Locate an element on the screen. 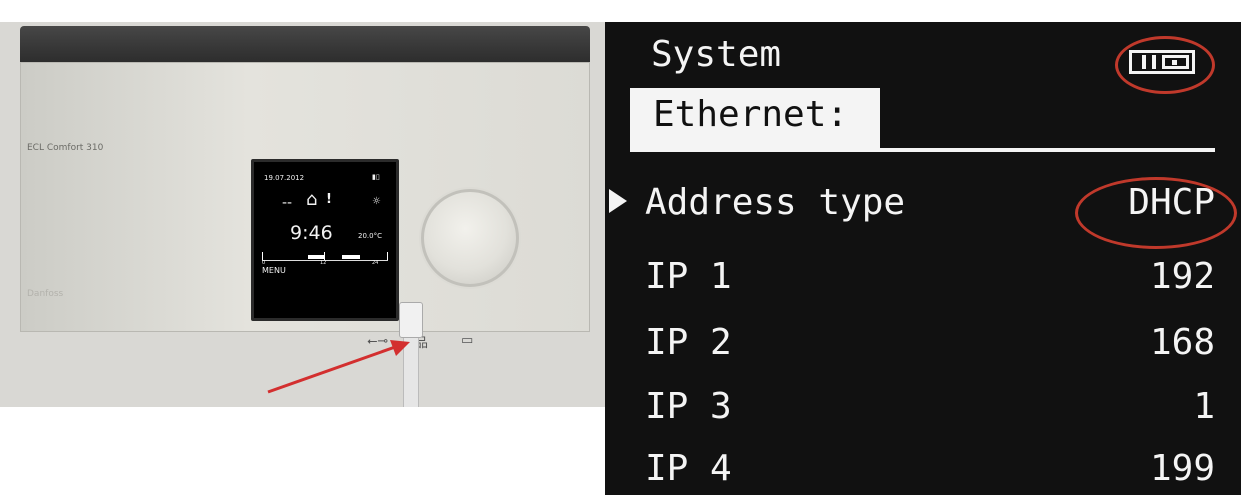 The height and width of the screenshot is (495, 1241). row-value-ip3: 1 is located at coordinates (1204, 406).